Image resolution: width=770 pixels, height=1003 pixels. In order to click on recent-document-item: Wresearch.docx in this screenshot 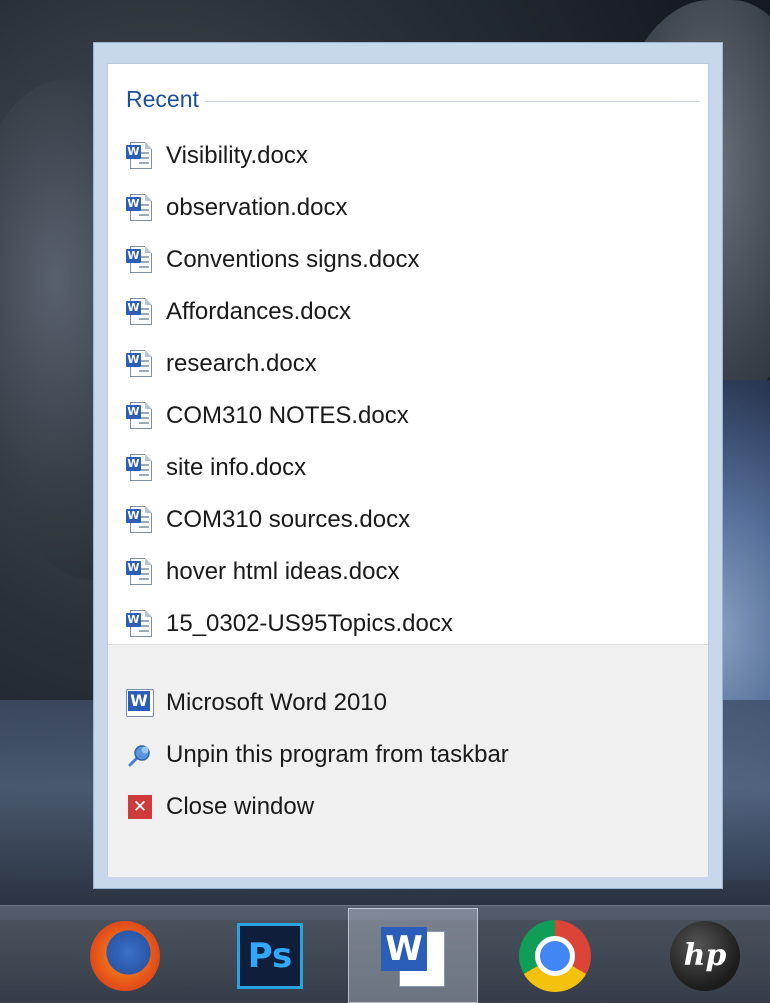, I will do `click(406, 364)`.